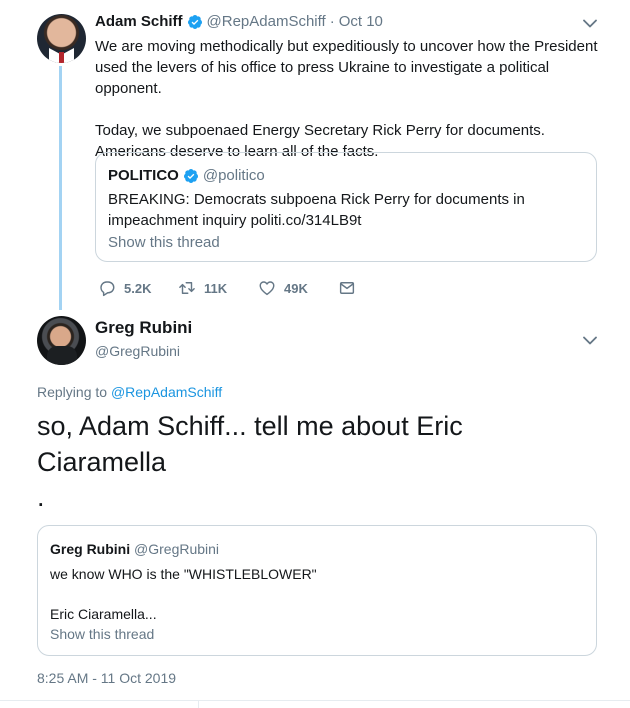 This screenshot has width=630, height=708. Describe the element at coordinates (183, 574) in the screenshot. I see `quoted-tweet-line: we know WHO is the "WHISTLEBLOWER"` at that location.